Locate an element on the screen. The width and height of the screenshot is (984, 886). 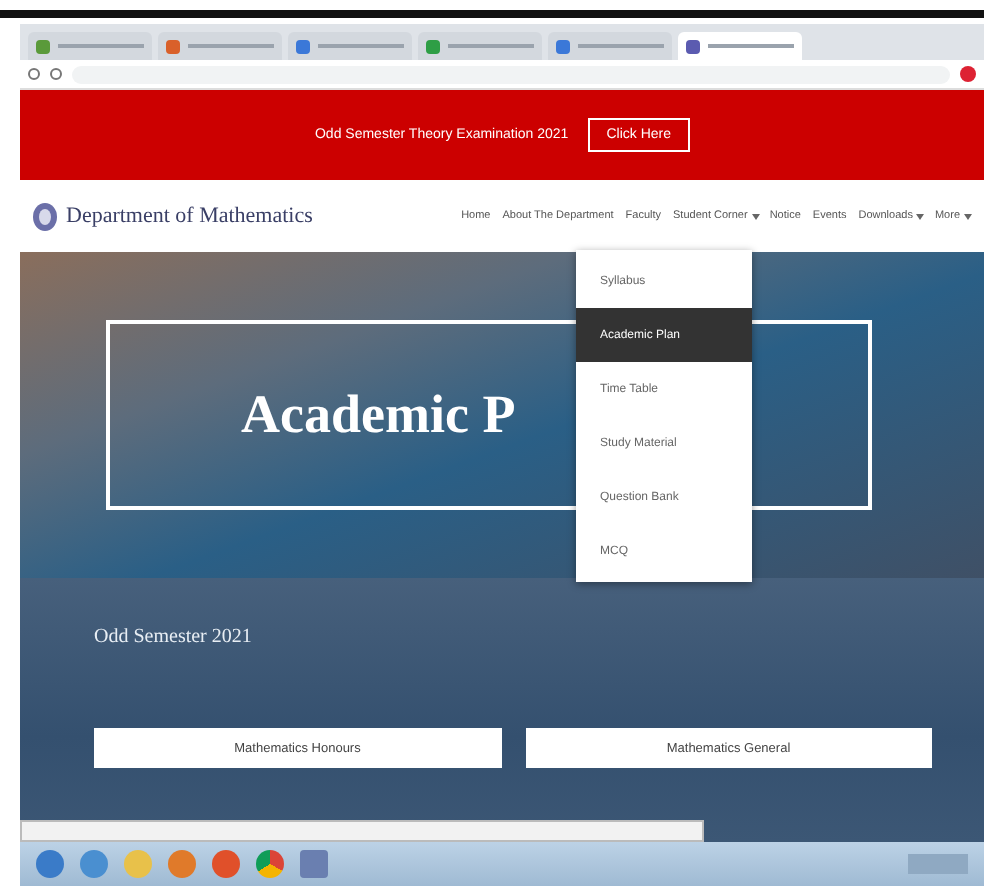
back-icon is located at coordinates (34, 74).